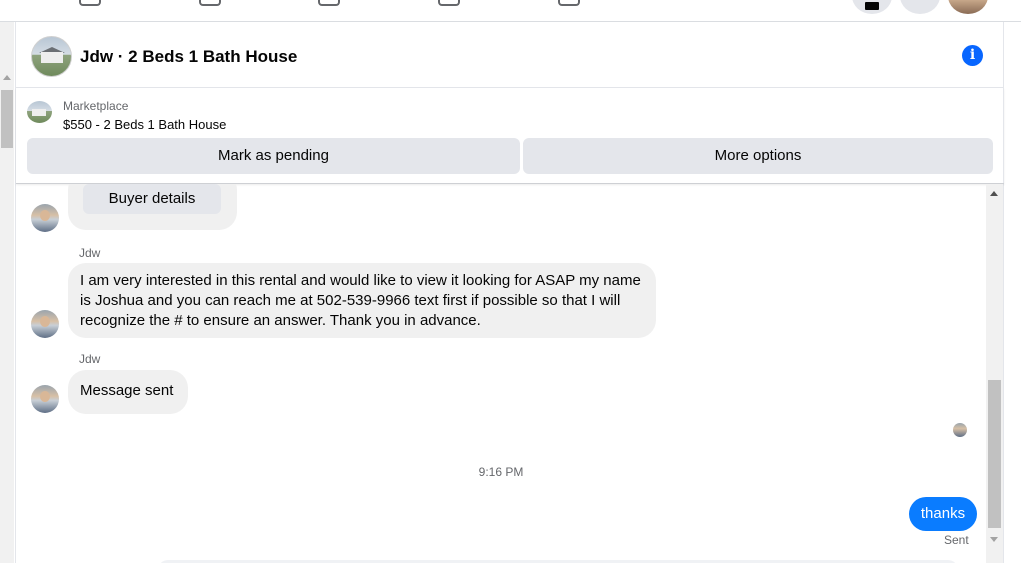 This screenshot has height=563, width=1021. Describe the element at coordinates (920, 7) in the screenshot. I see `notifications-icon` at that location.